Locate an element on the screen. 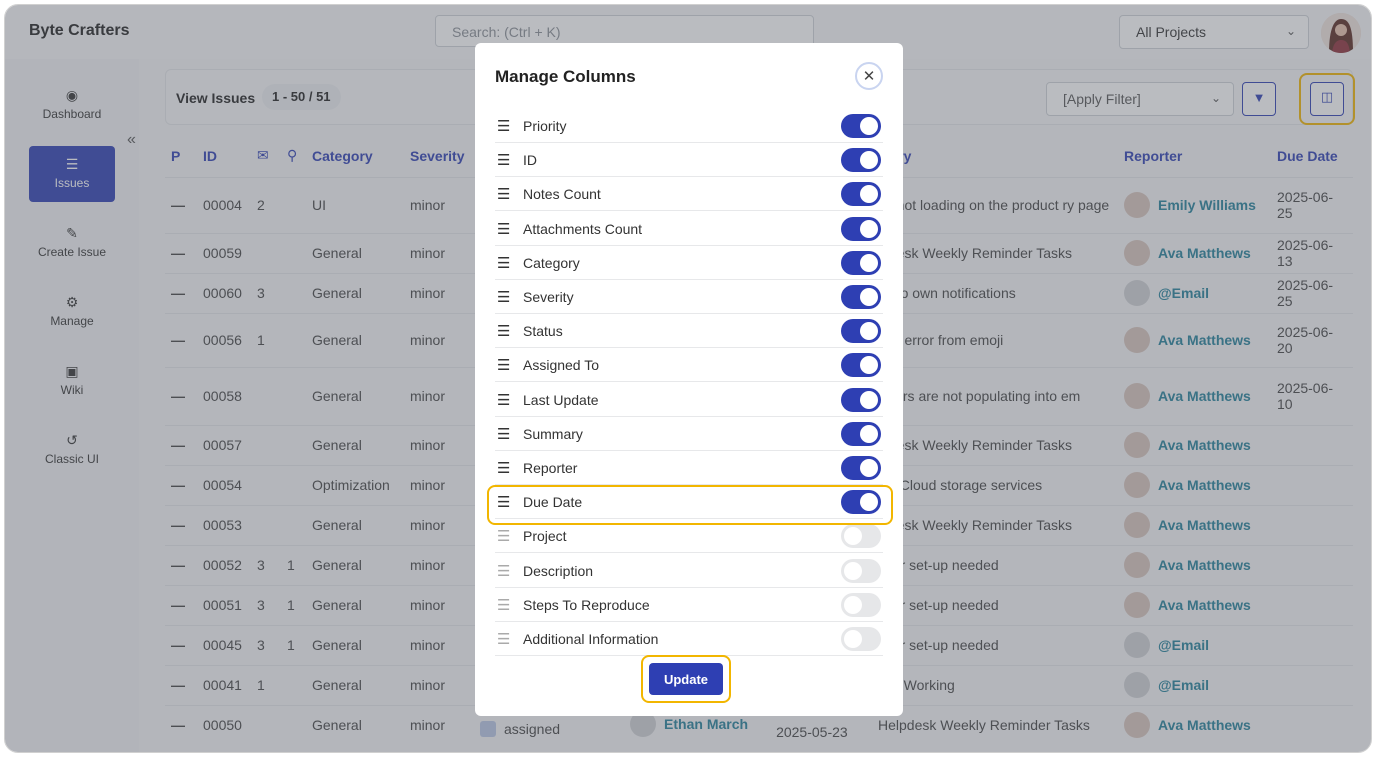 Image resolution: width=1376 pixels, height=757 pixels. column-row-attachments-count: ☰ Attachments Count is located at coordinates (689, 229).